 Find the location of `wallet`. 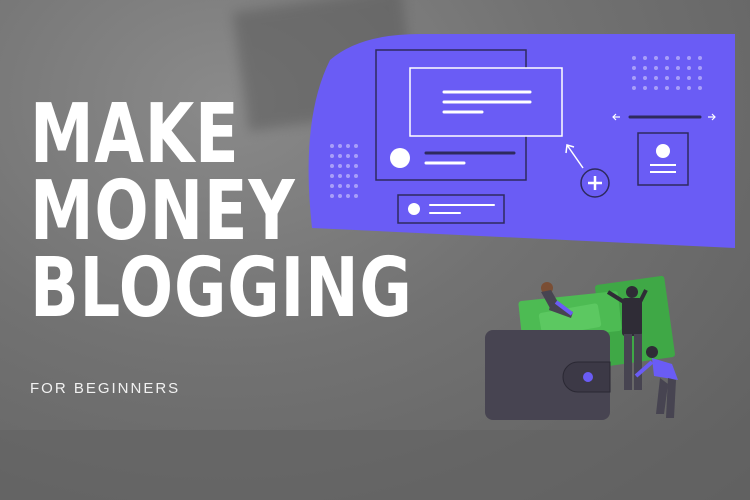

wallet is located at coordinates (548, 375).